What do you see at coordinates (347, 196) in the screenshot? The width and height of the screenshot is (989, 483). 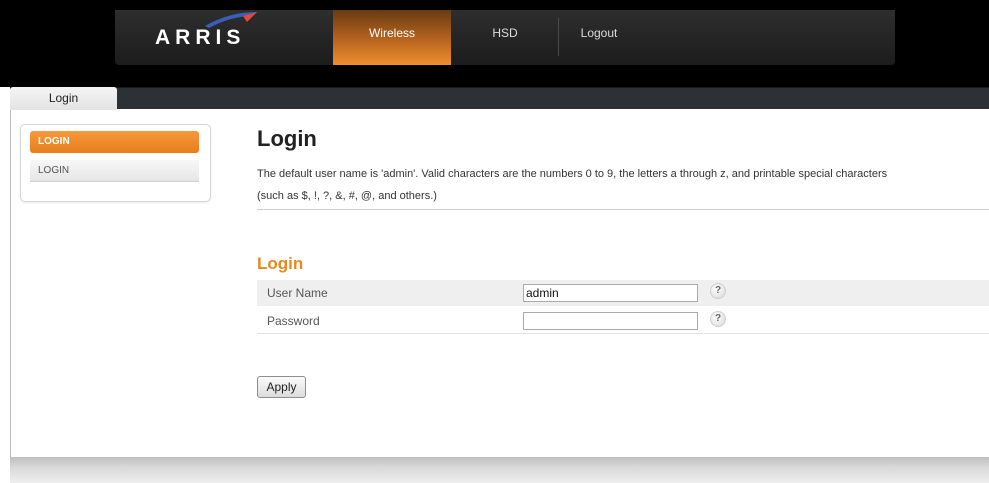 I see `description-line-2: (such as $, !, ?, &, #, @, and others.)` at bounding box center [347, 196].